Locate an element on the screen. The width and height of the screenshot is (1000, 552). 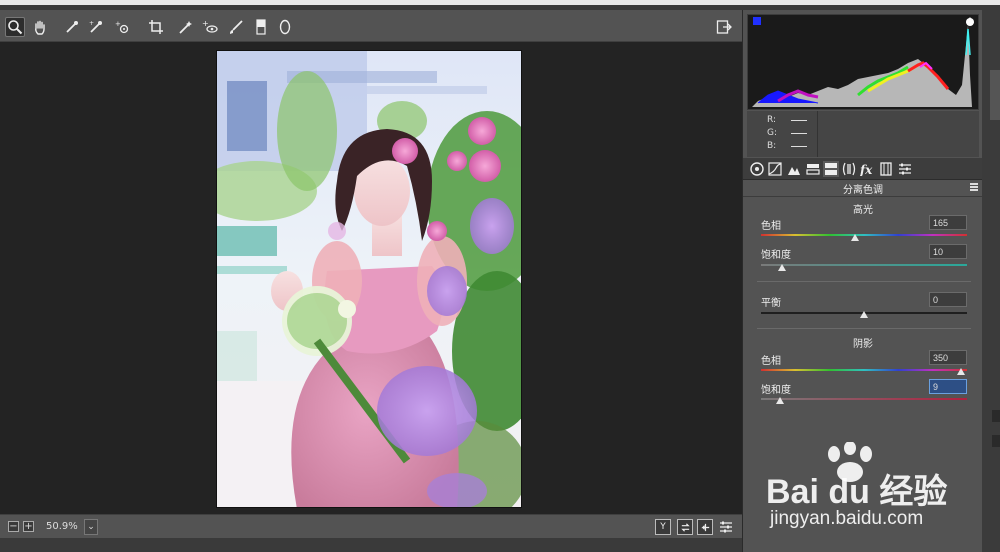
footer-strip is located at coordinates (371, 545).